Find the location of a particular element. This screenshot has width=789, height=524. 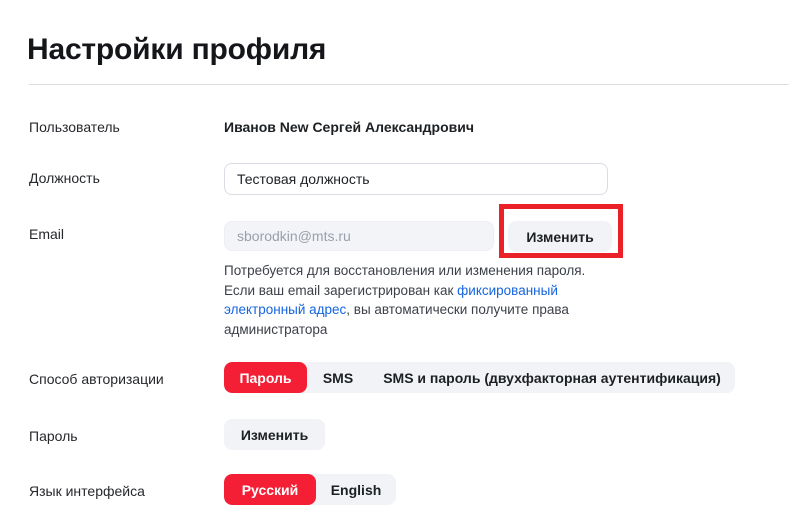

page-title: Настройки профиля is located at coordinates (177, 50).